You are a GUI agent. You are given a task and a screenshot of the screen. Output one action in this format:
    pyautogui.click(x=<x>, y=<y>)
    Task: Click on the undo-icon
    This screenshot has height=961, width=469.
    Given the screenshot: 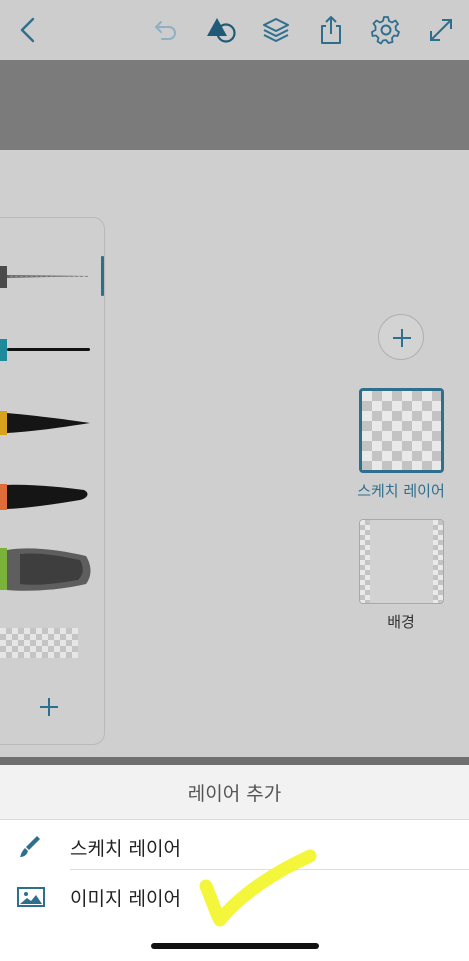 What is the action you would take?
    pyautogui.click(x=166, y=30)
    